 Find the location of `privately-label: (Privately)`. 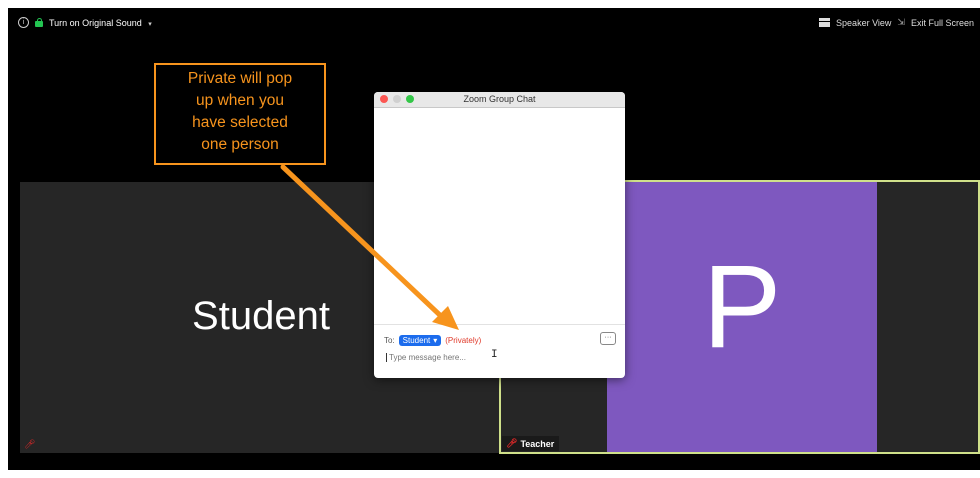

privately-label: (Privately) is located at coordinates (463, 340).